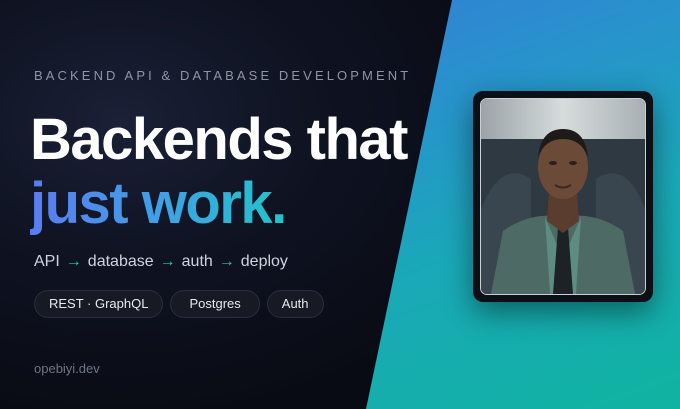  I want to click on portrait-illustration, so click(563, 196).